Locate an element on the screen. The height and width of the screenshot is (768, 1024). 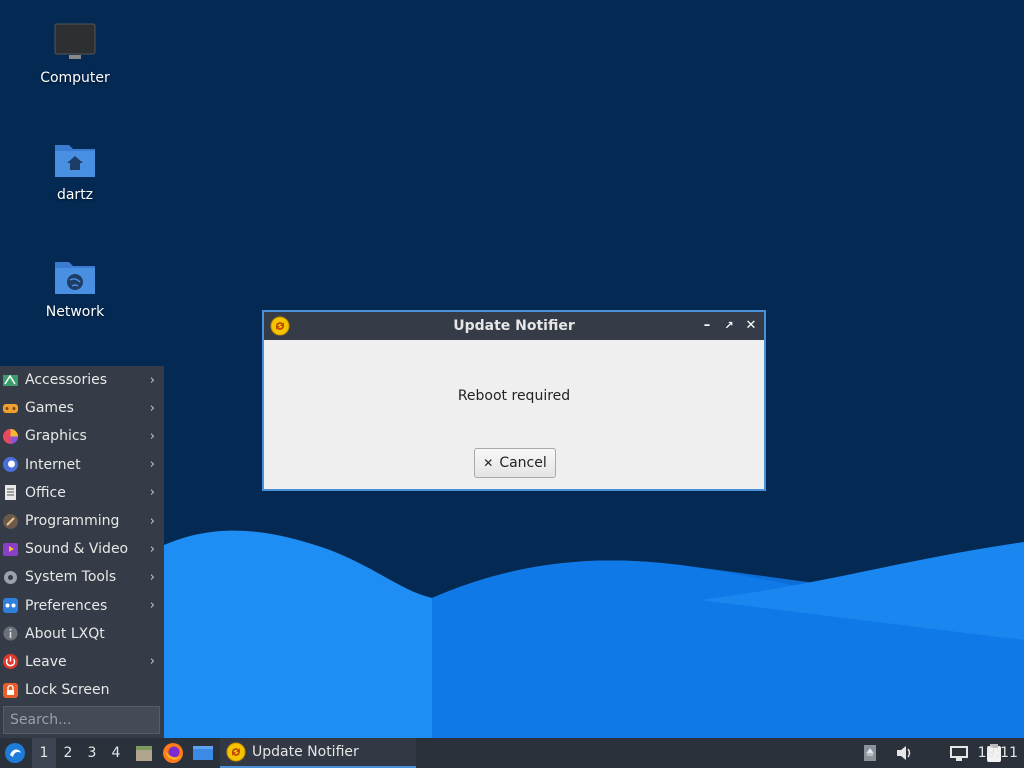
home-folder-icon is located at coordinates (75, 161).